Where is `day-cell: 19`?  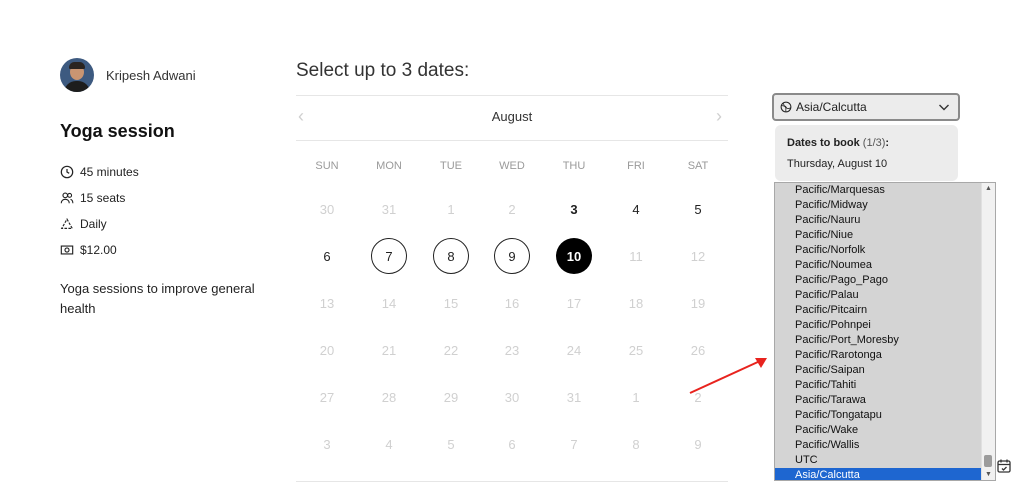 day-cell: 19 is located at coordinates (698, 303).